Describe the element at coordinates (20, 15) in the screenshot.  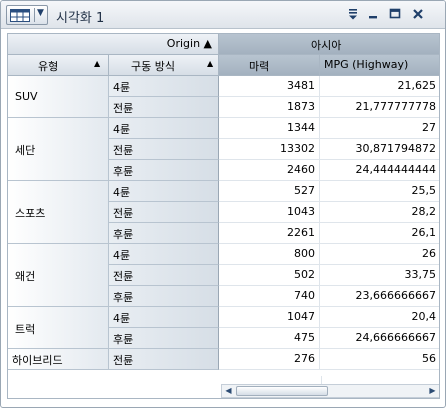
I see `table-grid-icon` at that location.